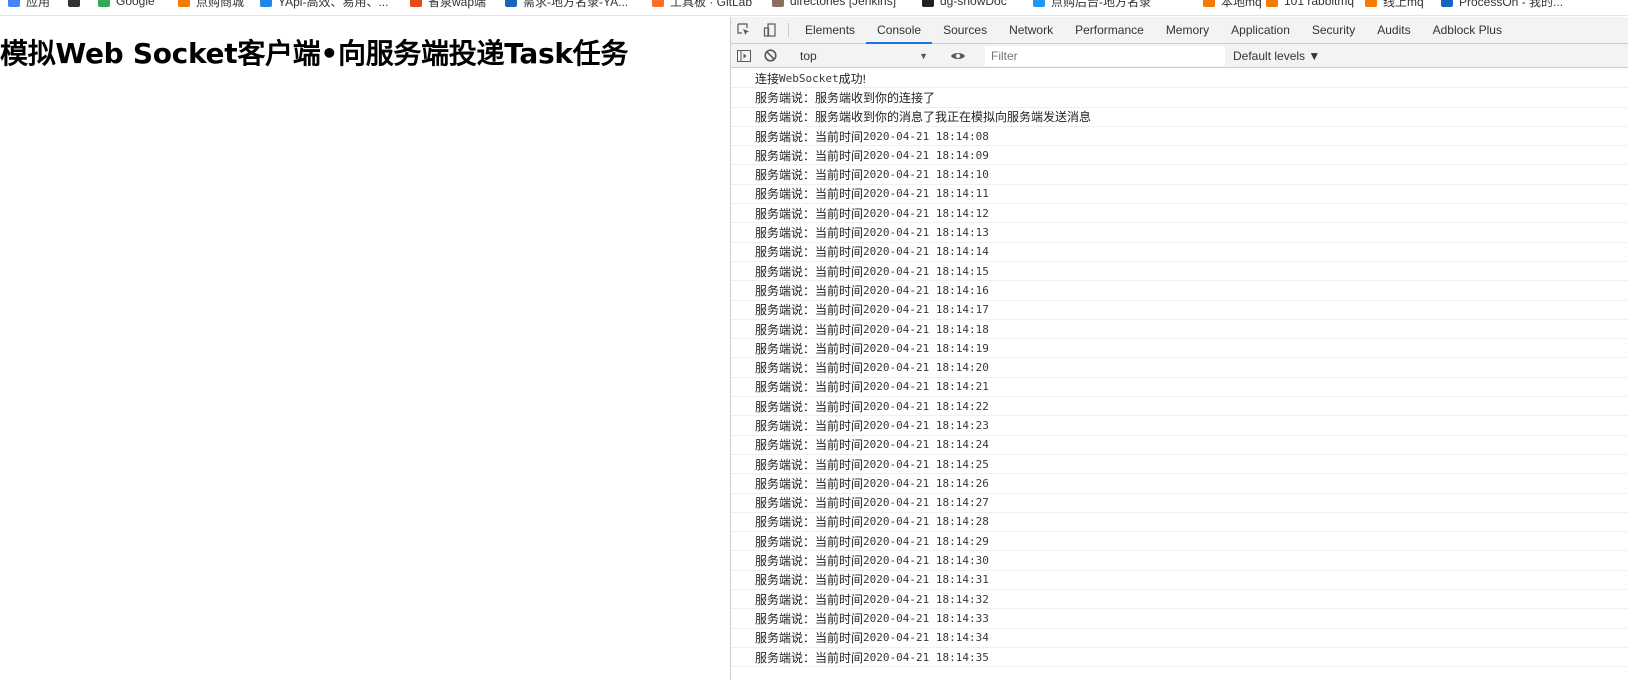  Describe the element at coordinates (1310, 4) in the screenshot. I see `bookmark-item: 101 rabbitmq` at that location.